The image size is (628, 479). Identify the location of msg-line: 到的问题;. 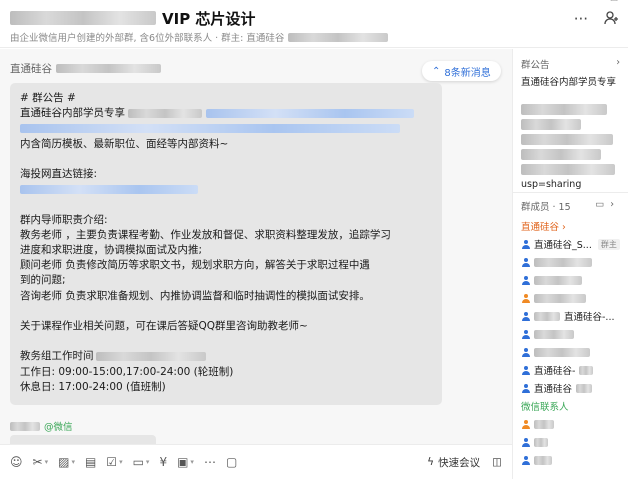
(43, 280).